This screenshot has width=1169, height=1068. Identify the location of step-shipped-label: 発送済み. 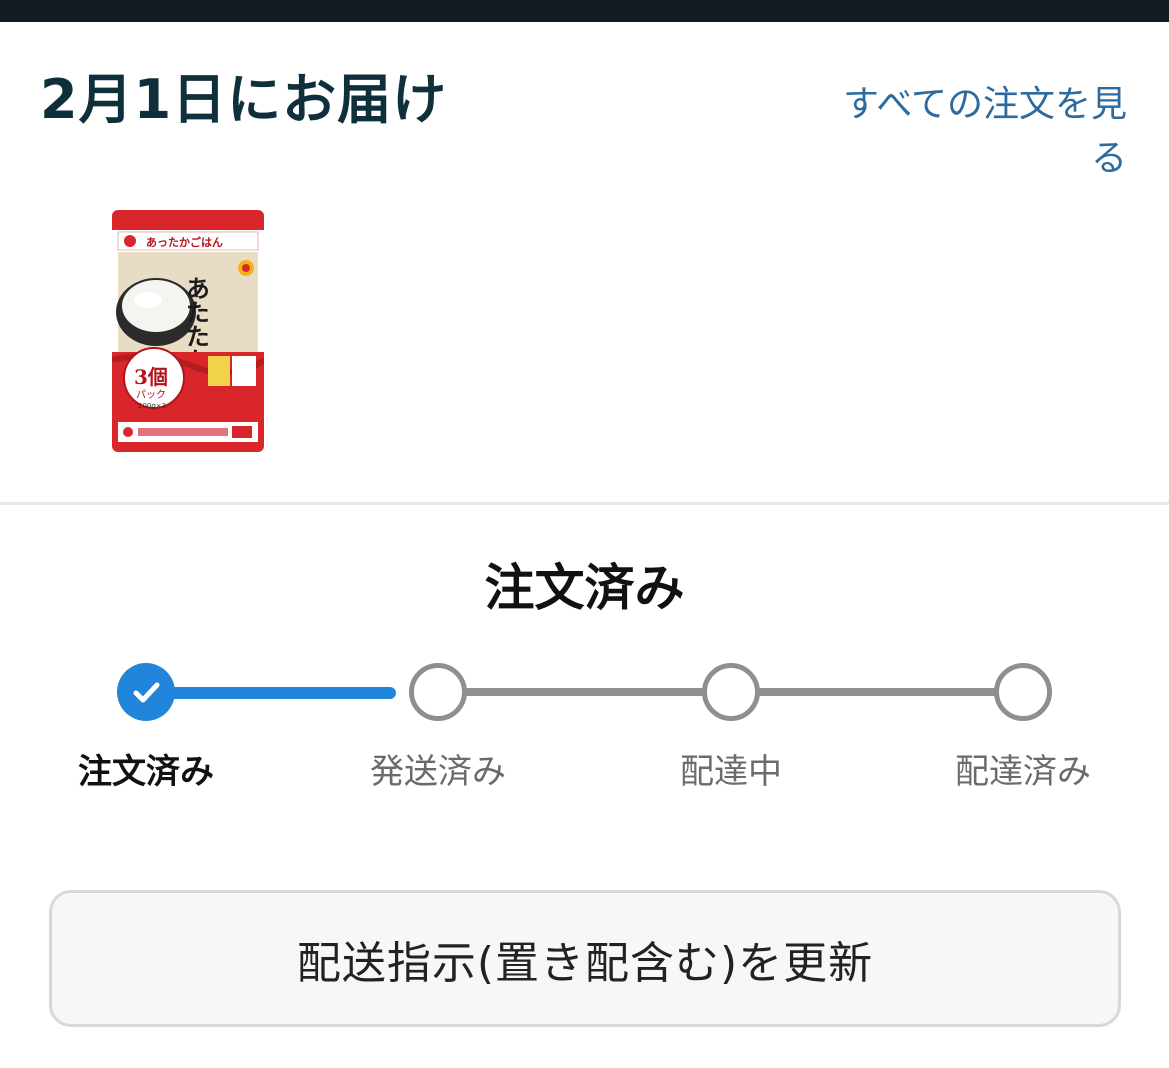
(438, 772).